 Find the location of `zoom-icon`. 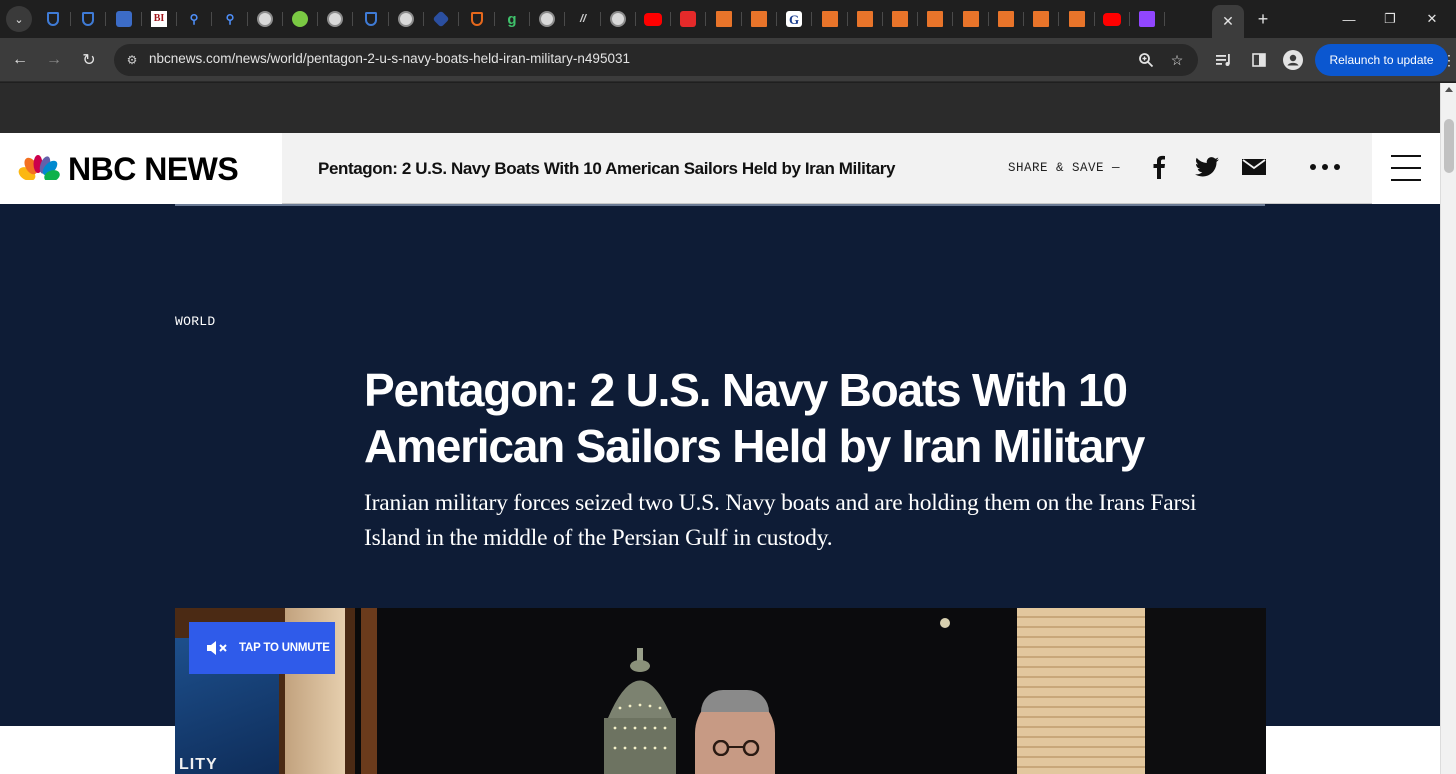

zoom-icon is located at coordinates (1146, 60).